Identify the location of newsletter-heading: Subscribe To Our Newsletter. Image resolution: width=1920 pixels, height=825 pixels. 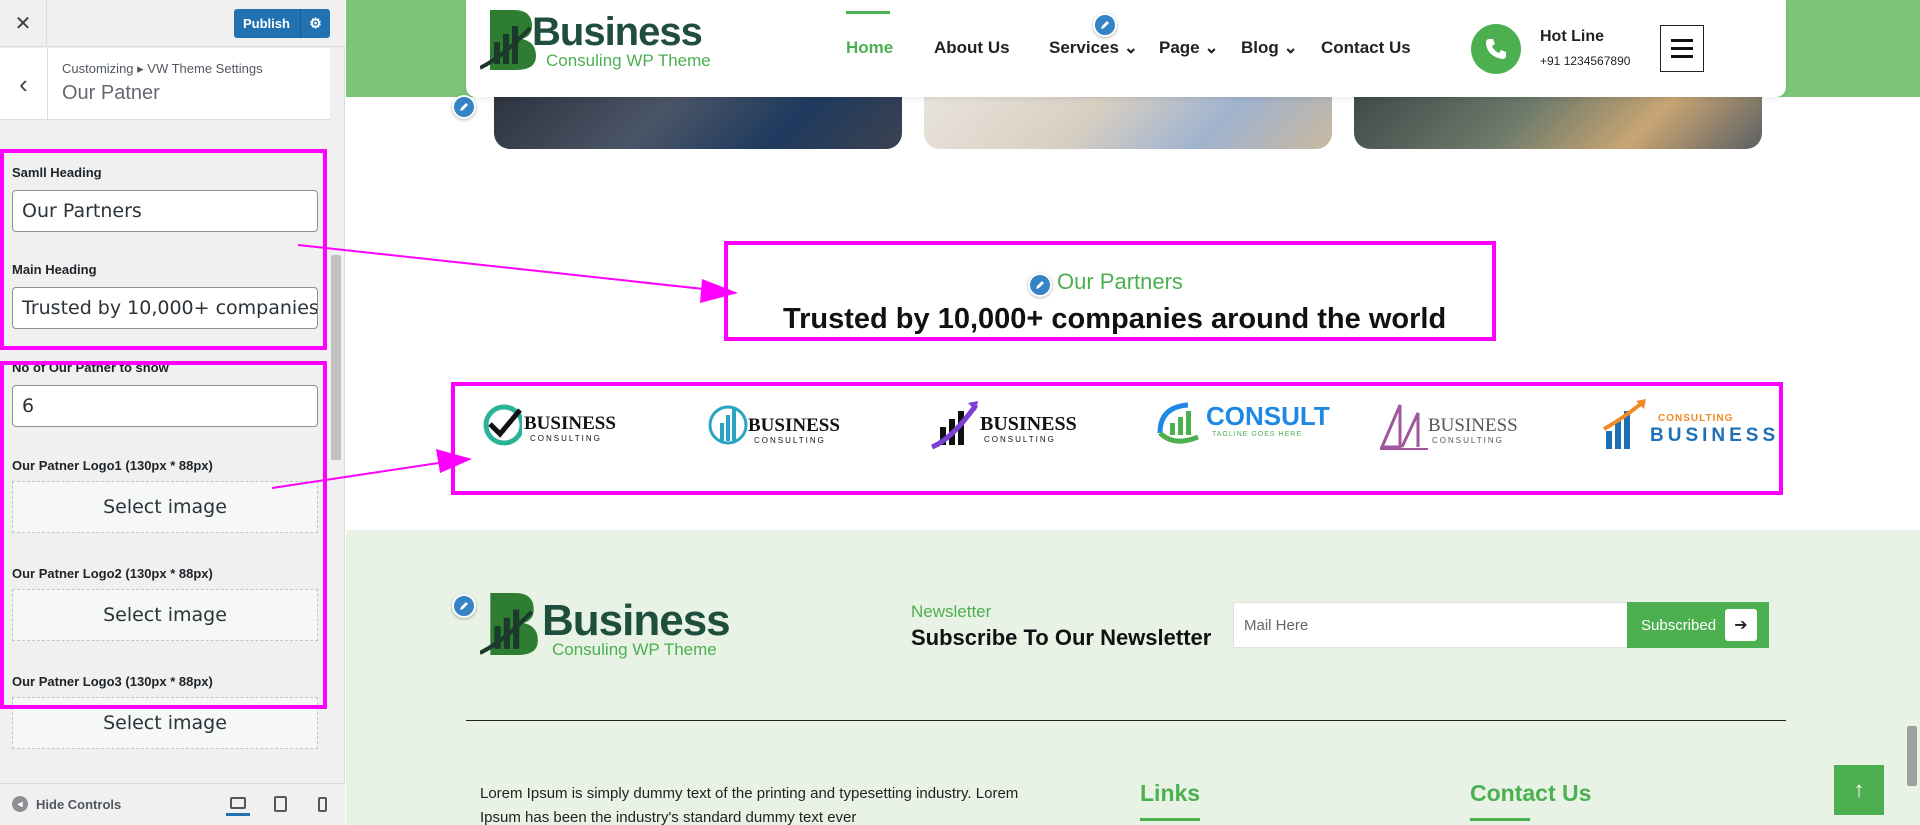
(1061, 637).